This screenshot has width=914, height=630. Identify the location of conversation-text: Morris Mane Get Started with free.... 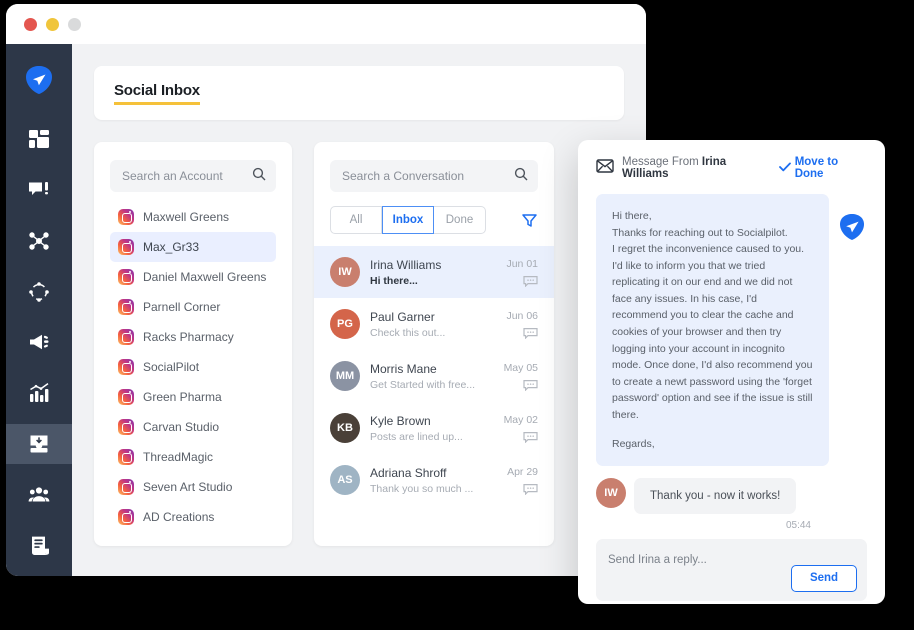
(432, 376).